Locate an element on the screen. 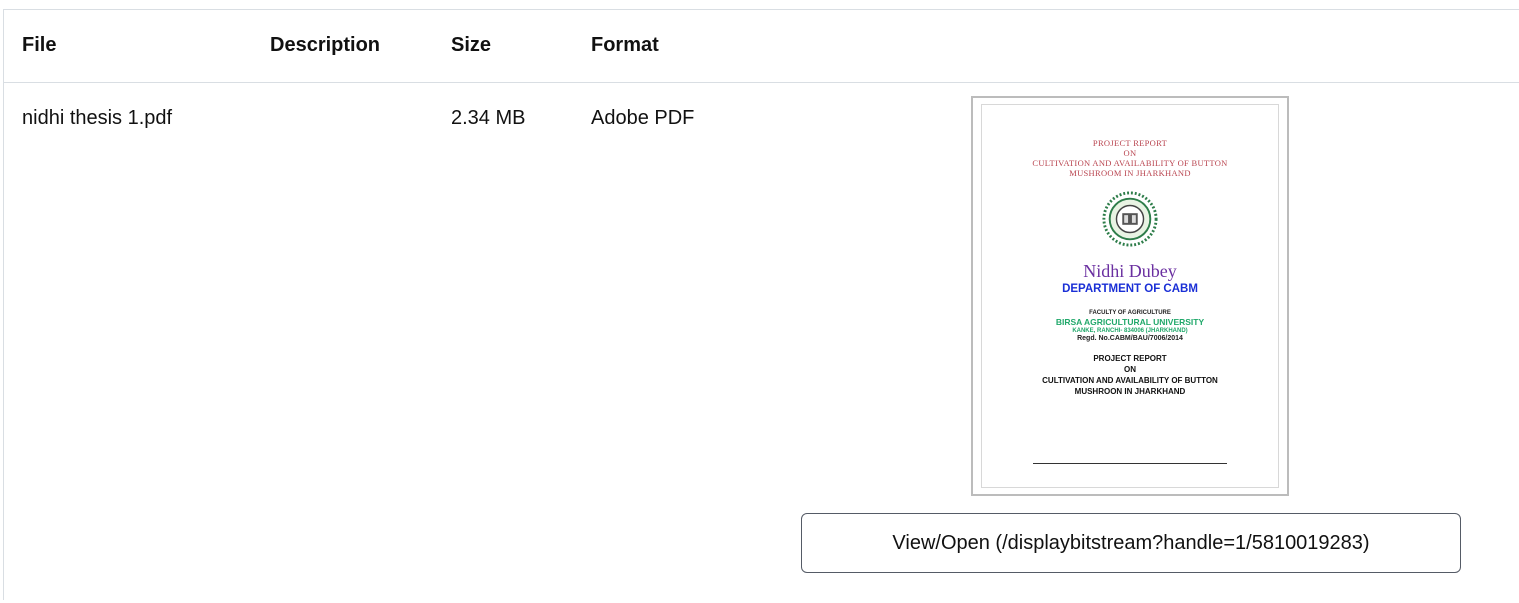 The width and height of the screenshot is (1519, 603). file-format-cell: Adobe PDF is located at coordinates (643, 118).